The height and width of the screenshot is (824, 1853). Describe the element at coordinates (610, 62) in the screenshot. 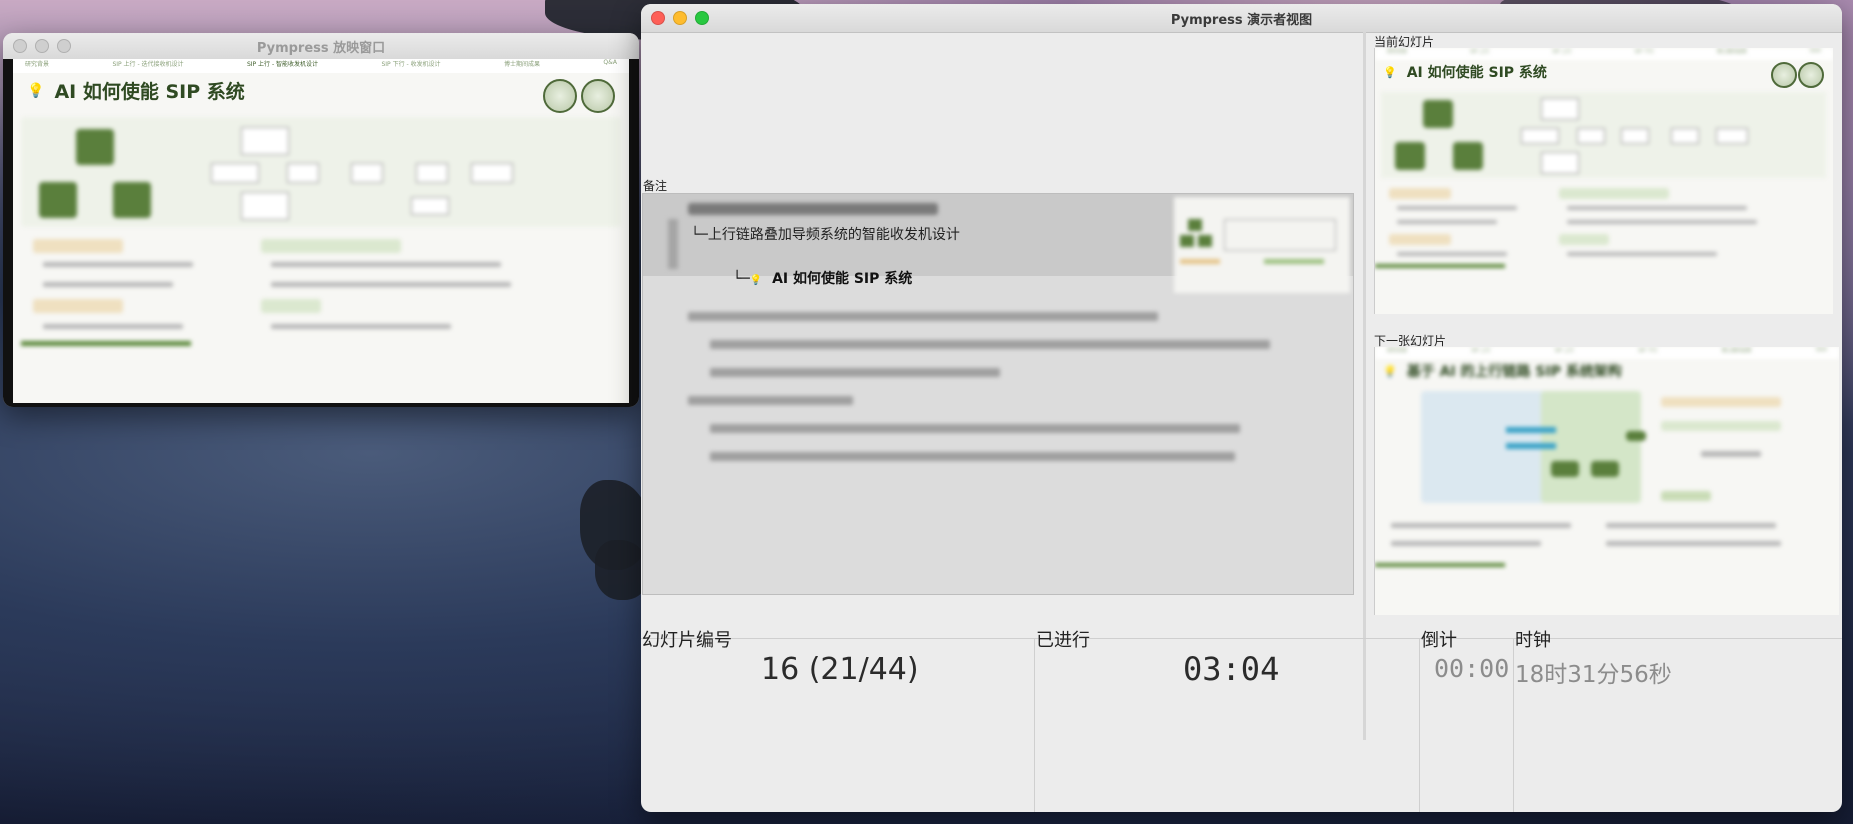

I see `nav-section: Q&A` at that location.